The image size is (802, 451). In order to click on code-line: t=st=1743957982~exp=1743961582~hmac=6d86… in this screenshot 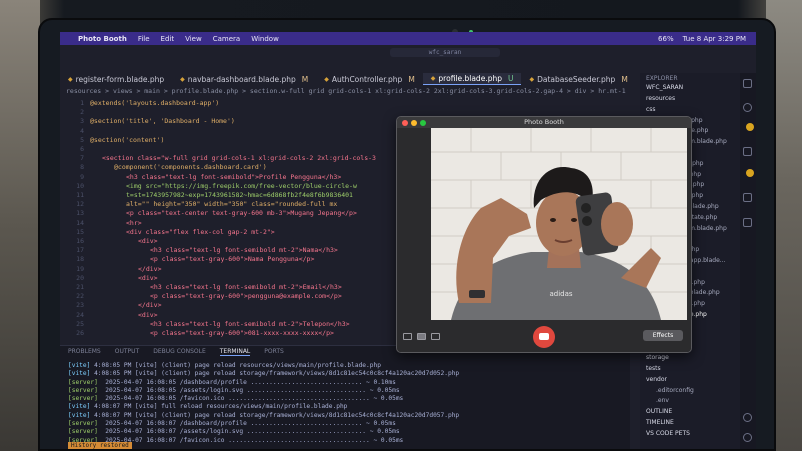, I will do `click(239, 195)`.